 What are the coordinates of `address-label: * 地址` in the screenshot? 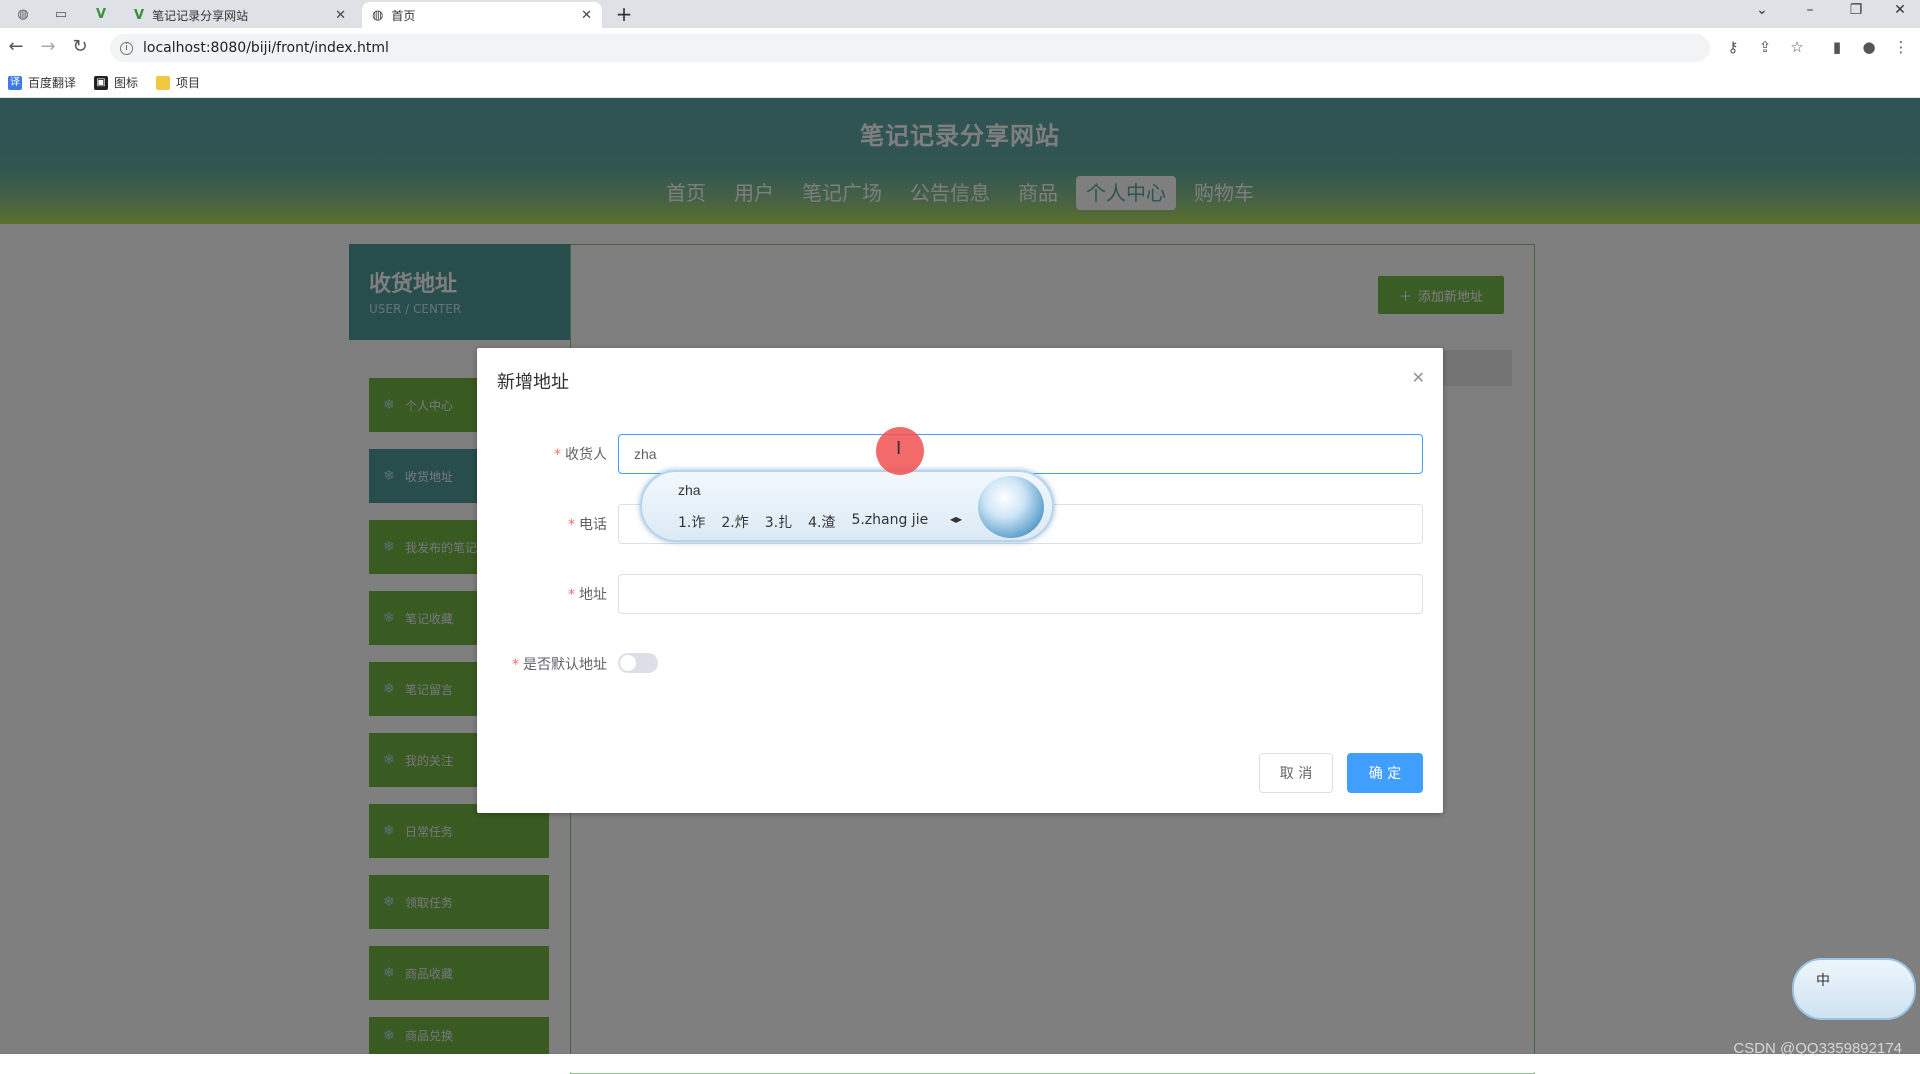 It's located at (542, 594).